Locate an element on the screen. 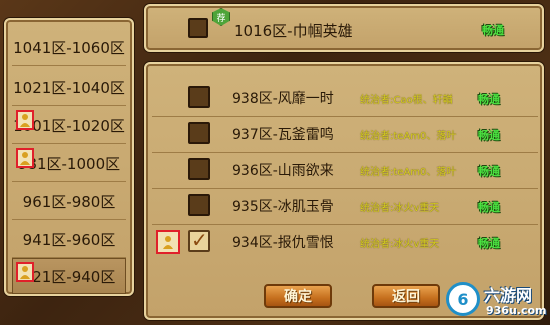 The image size is (550, 325). region-label: 1041区-1060区 is located at coordinates (69, 48).